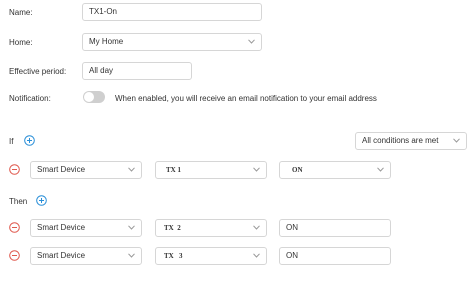 This screenshot has height=297, width=474. I want to click on condition-state-value: ON, so click(297, 170).